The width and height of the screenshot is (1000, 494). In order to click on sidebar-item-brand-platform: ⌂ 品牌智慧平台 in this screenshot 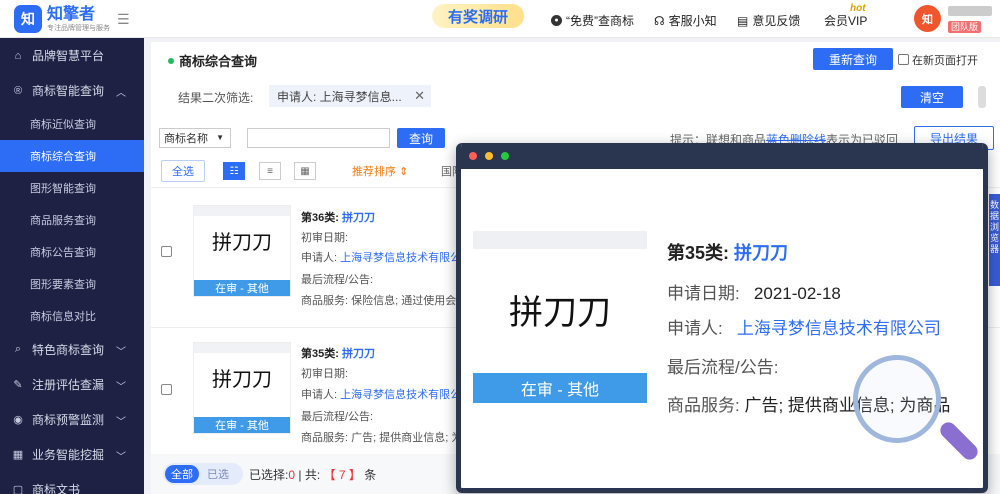, I will do `click(72, 55)`.